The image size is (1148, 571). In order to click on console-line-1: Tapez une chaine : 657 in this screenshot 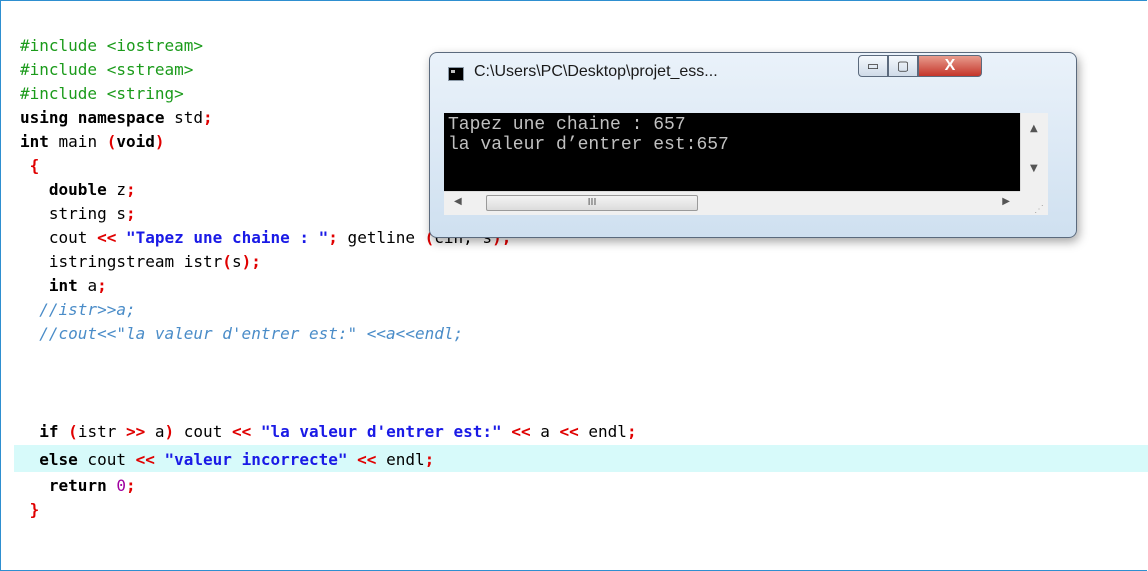, I will do `click(567, 125)`.